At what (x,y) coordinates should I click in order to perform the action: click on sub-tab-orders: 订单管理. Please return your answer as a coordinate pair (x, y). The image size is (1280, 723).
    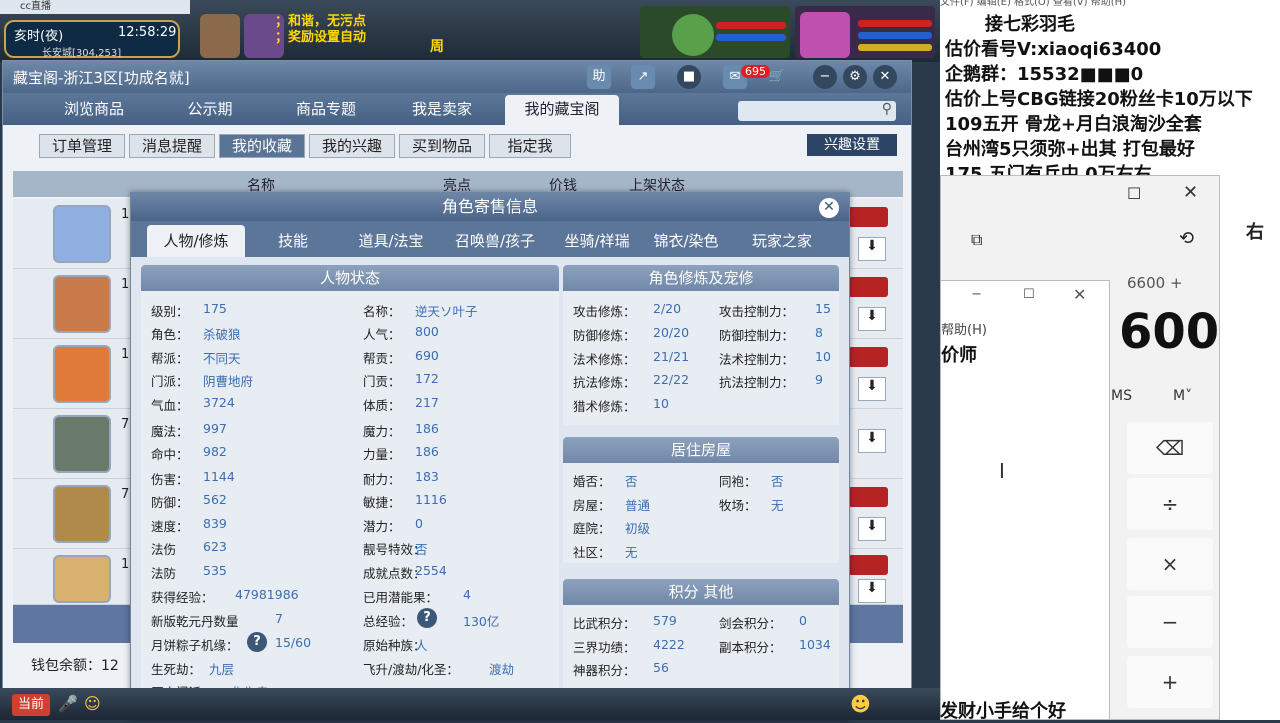
    Looking at the image, I should click on (82, 146).